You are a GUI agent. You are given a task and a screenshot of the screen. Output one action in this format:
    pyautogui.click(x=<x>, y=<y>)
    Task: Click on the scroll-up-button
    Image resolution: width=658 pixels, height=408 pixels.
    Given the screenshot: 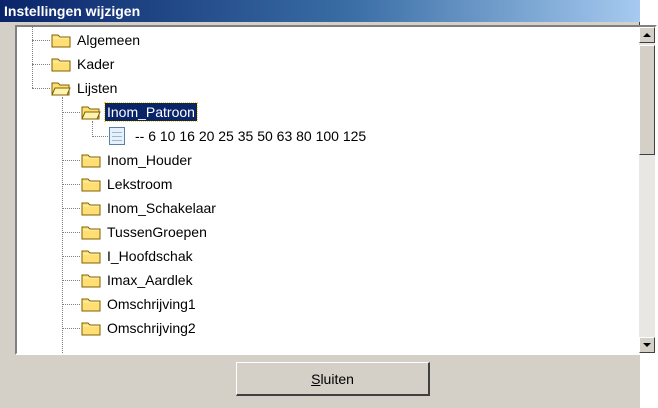 What is the action you would take?
    pyautogui.click(x=647, y=35)
    